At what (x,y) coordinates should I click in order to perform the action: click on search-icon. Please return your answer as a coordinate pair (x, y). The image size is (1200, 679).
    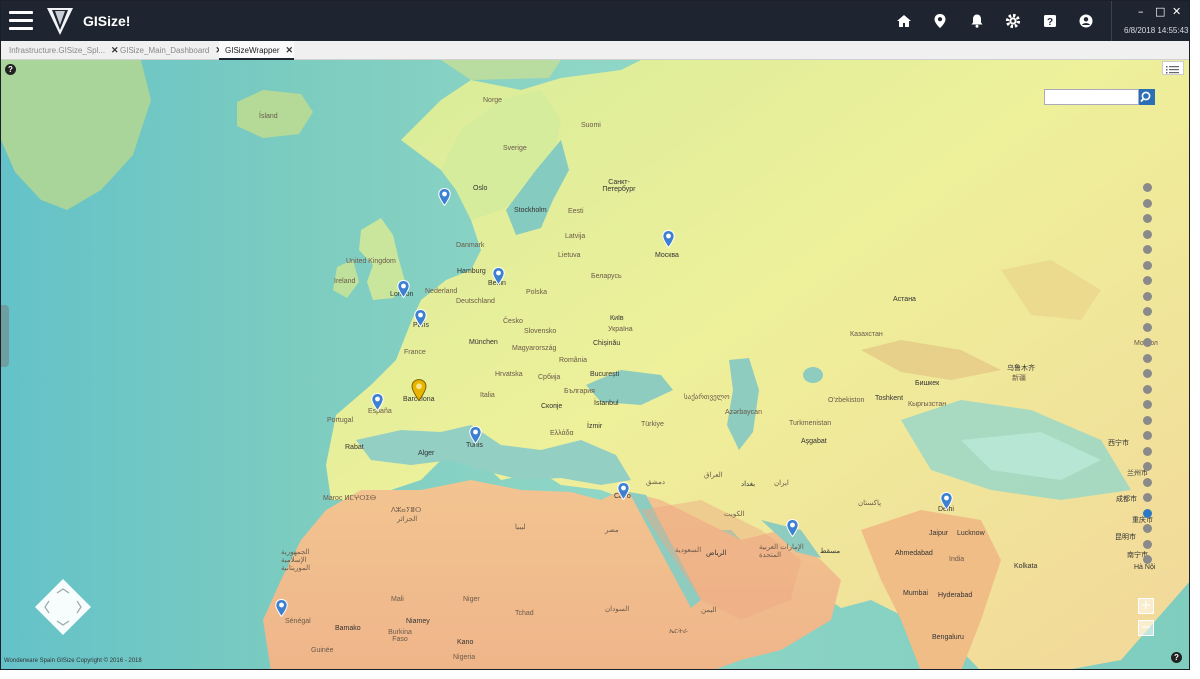
    Looking at the image, I should click on (1147, 97).